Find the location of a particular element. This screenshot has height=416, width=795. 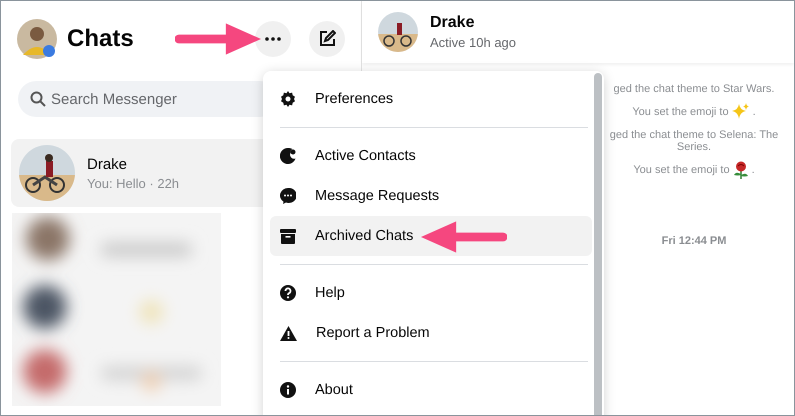

menu-item: Archived Chats is located at coordinates (431, 236).